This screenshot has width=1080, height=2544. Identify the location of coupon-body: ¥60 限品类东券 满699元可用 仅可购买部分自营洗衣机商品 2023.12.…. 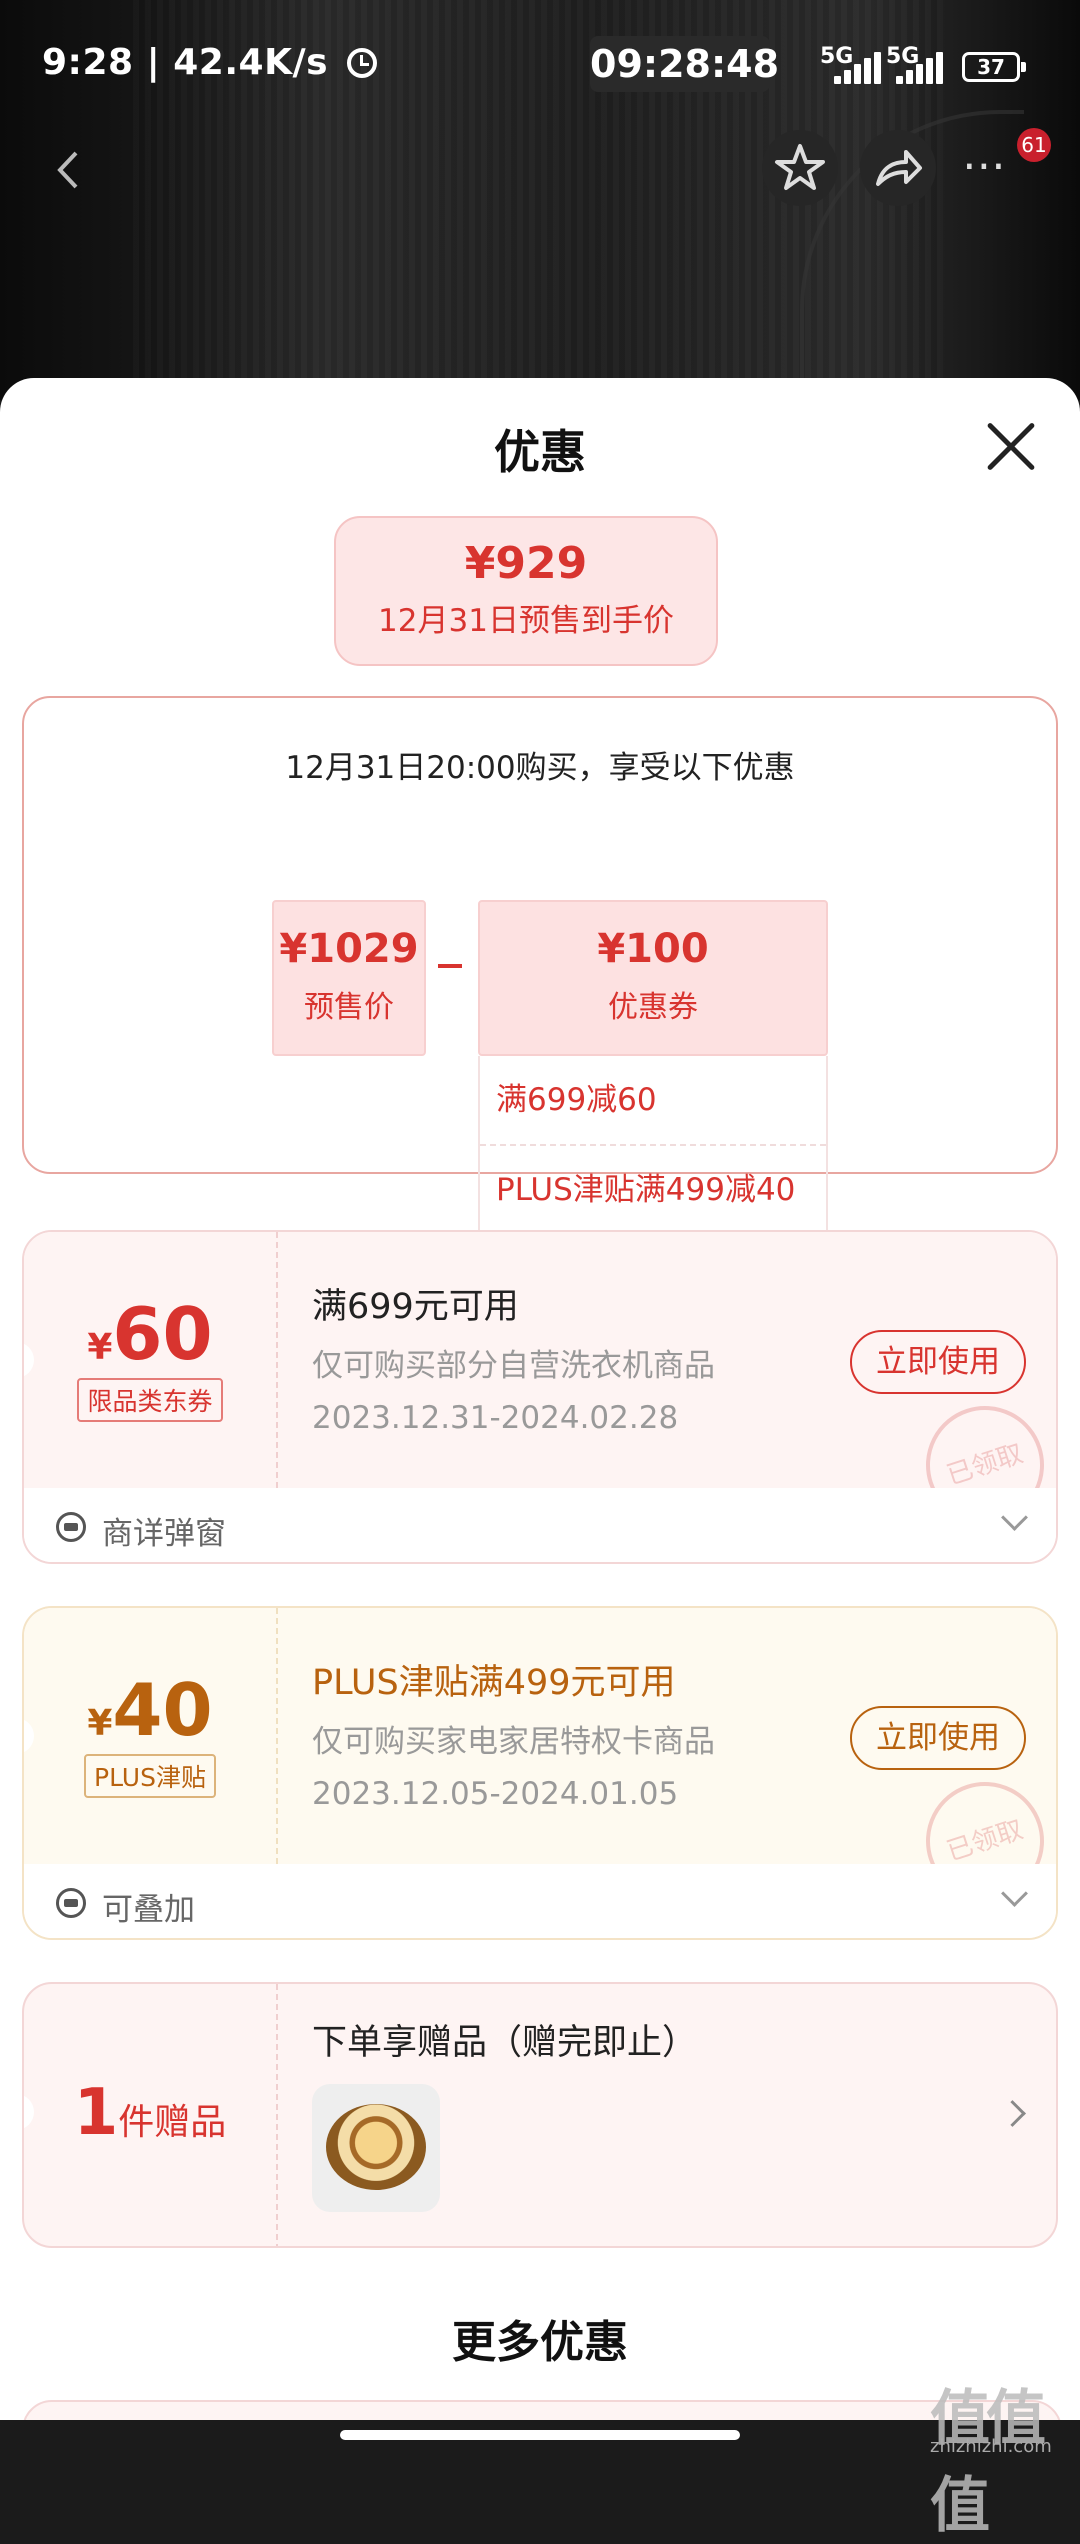
(540, 1386).